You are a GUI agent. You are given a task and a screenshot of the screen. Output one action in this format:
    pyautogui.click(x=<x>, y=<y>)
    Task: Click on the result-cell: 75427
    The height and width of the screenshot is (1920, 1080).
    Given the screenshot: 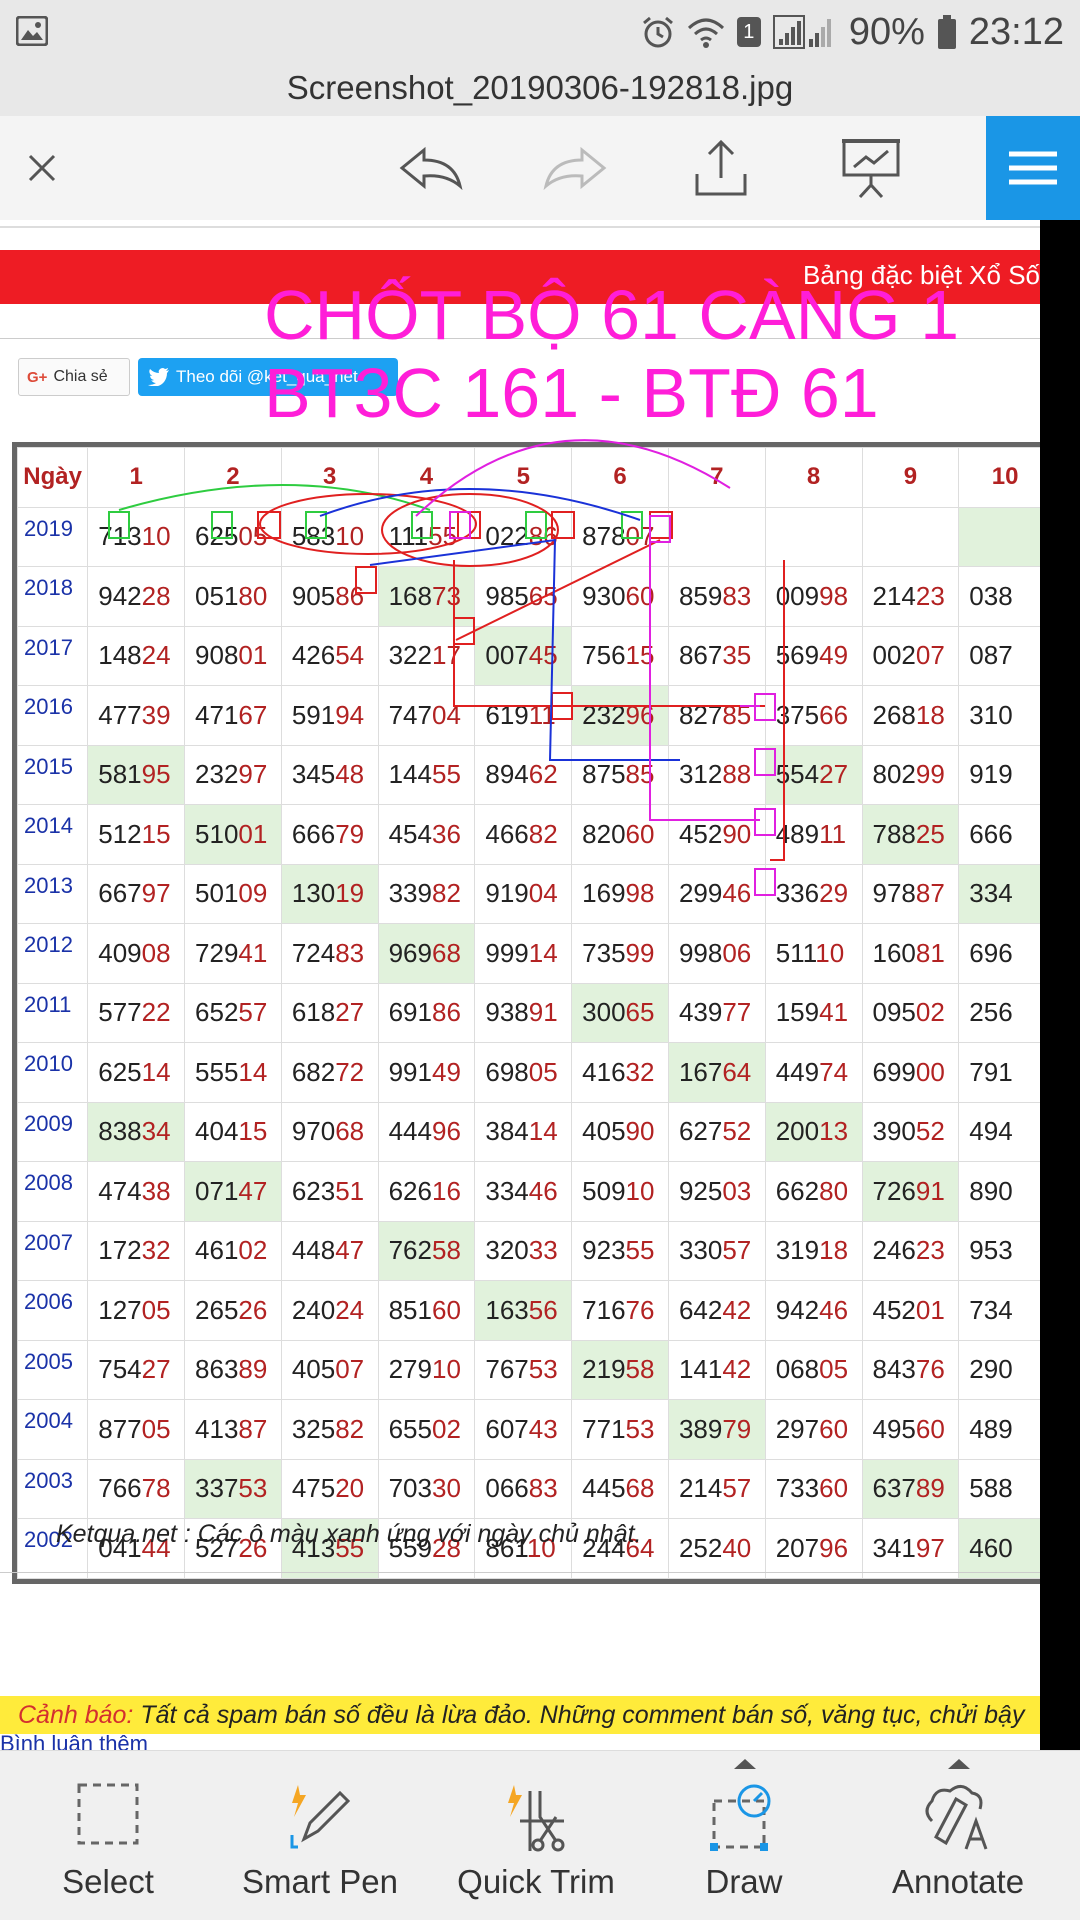 What is the action you would take?
    pyautogui.click(x=136, y=1369)
    